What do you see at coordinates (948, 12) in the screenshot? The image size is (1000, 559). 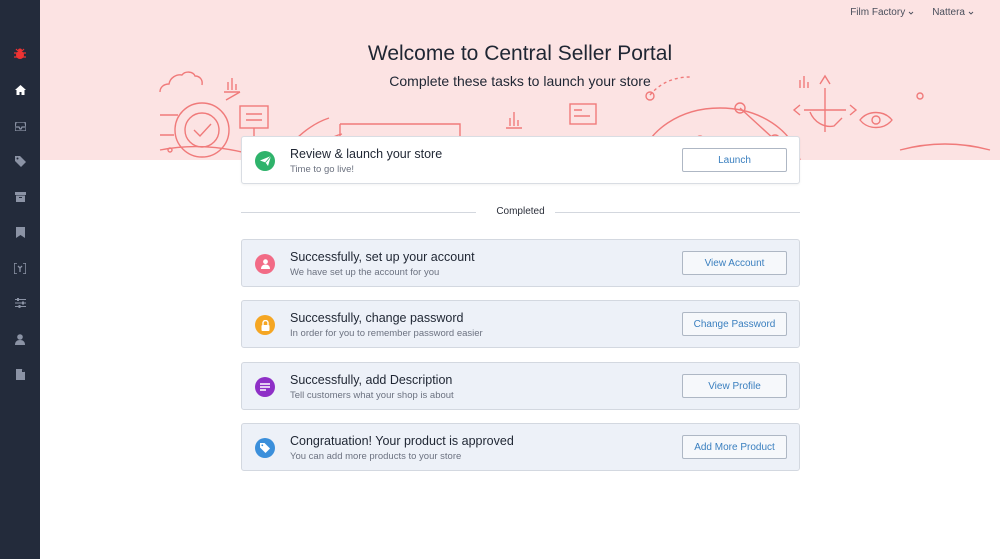 I see `user-name: Nattera` at bounding box center [948, 12].